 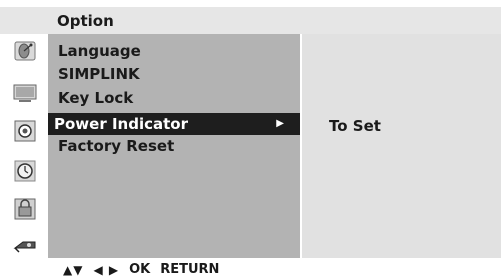 What do you see at coordinates (121, 124) in the screenshot?
I see `menu-item-label: Power Indicator` at bounding box center [121, 124].